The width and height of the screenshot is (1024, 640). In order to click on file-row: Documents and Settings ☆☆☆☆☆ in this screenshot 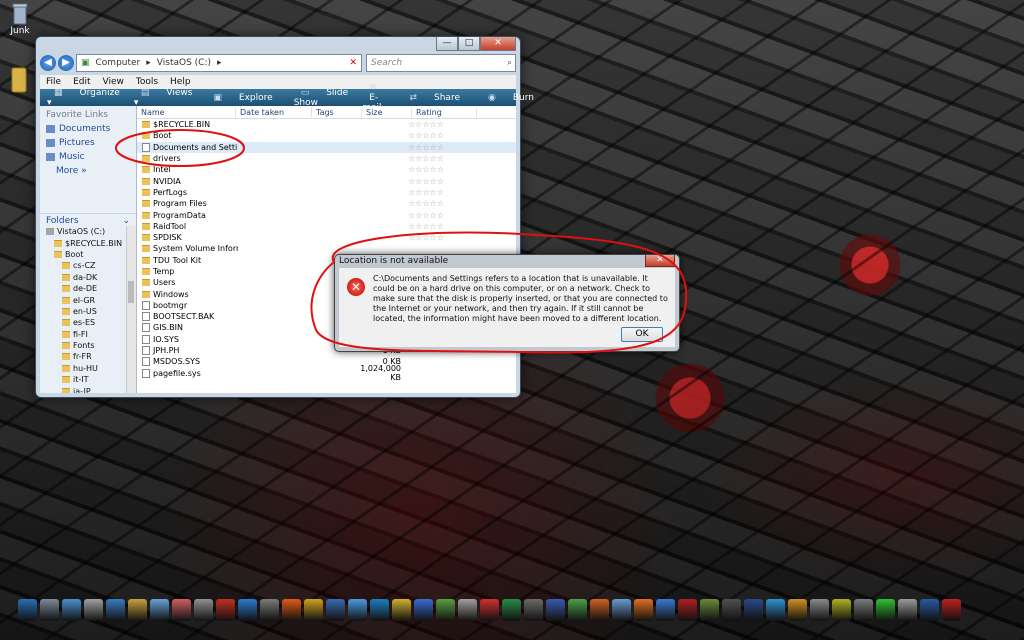, I will do `click(326, 147)`.